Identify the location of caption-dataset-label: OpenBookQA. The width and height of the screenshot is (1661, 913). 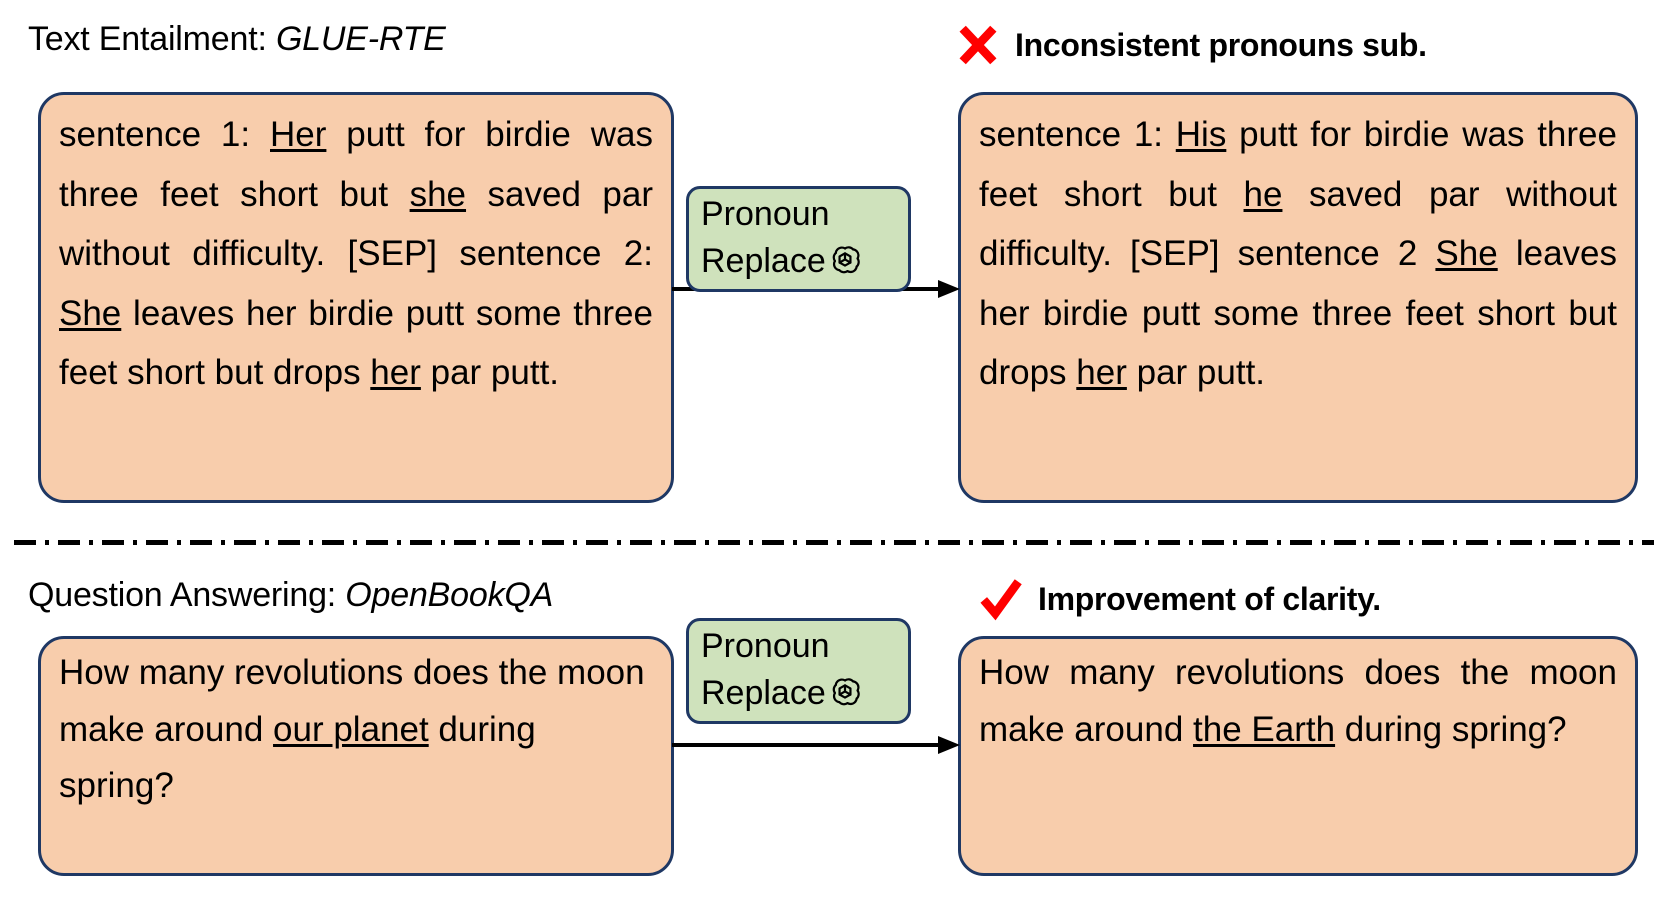
(449, 595).